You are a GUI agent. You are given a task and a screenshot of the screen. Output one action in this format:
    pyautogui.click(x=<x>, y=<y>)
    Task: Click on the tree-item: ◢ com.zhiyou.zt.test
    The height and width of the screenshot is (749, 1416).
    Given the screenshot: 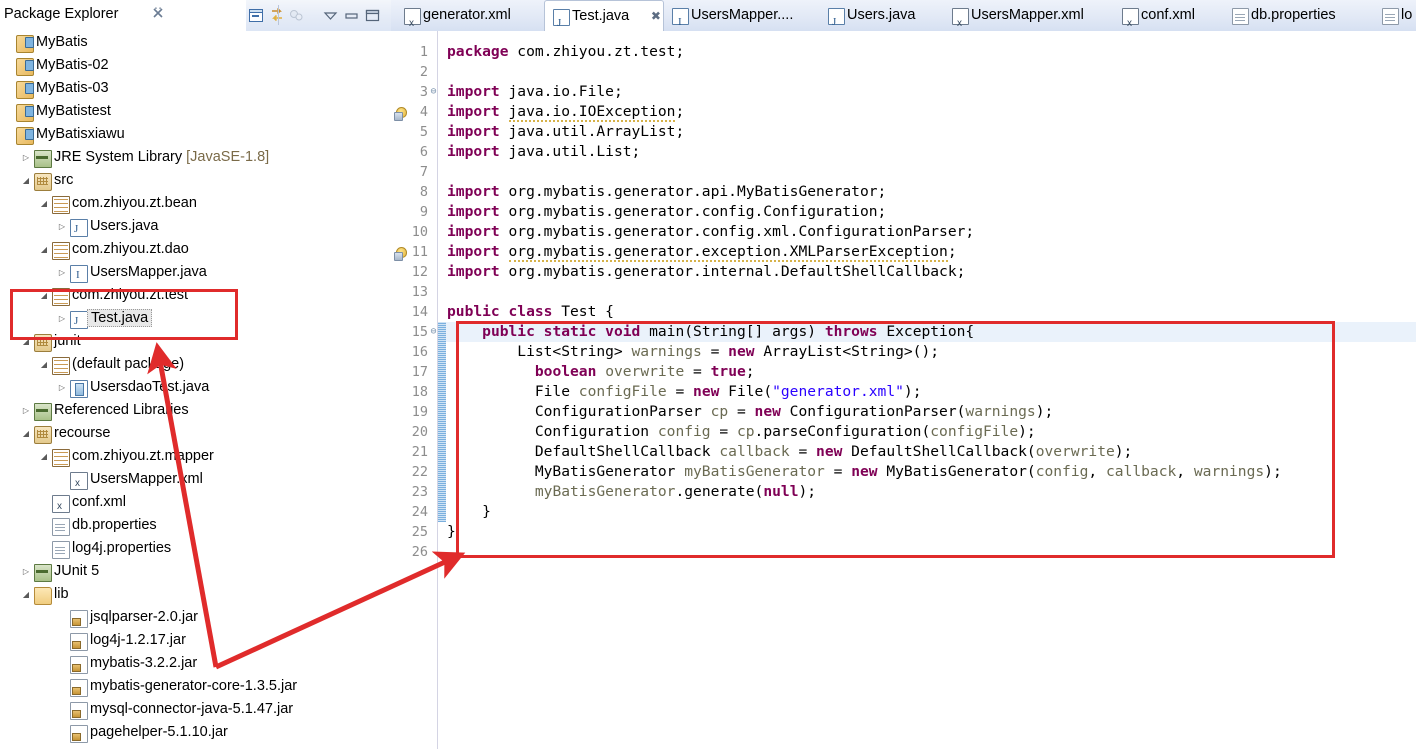 What is the action you would take?
    pyautogui.click(x=195, y=295)
    